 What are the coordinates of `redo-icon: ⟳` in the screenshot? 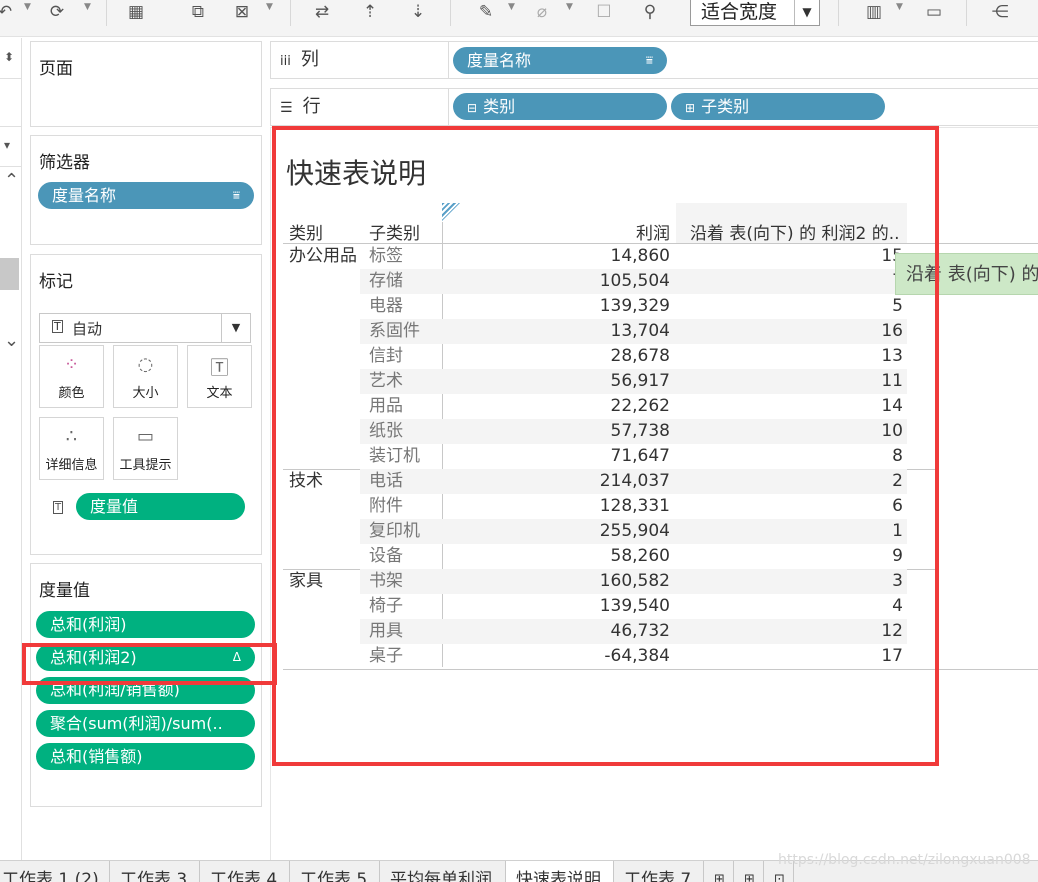 It's located at (57, 12).